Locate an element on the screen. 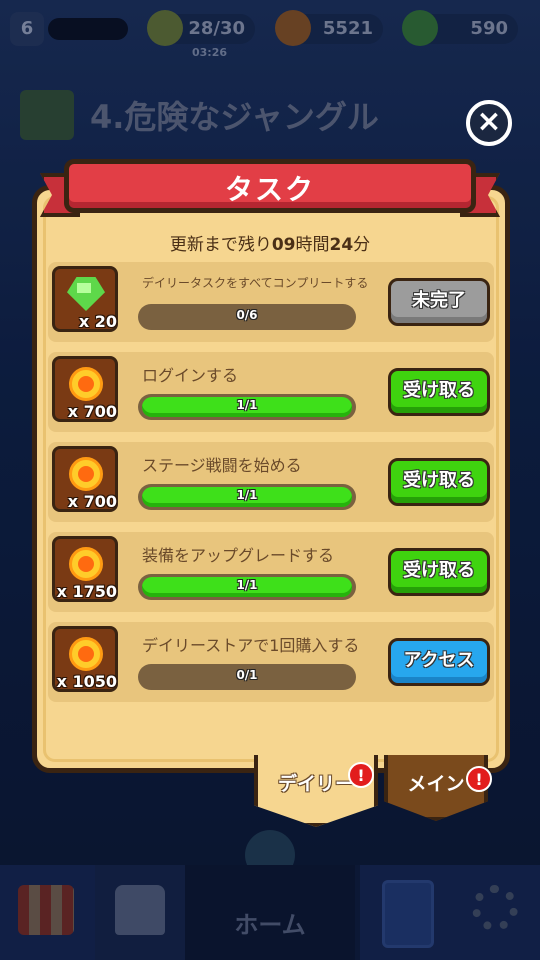 The width and height of the screenshot is (540, 960). reward-icon-box: x 20 is located at coordinates (85, 299).